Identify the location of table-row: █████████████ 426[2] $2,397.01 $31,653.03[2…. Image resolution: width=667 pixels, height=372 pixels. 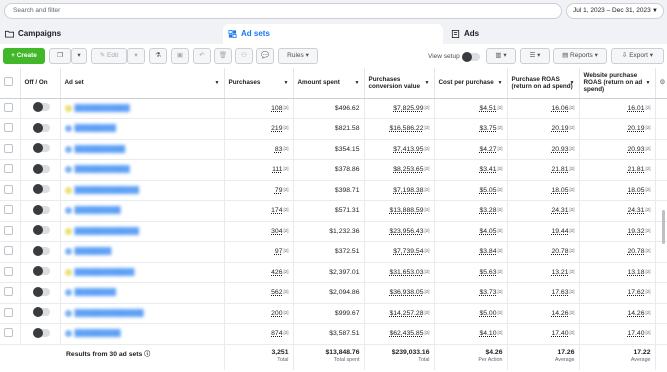
(333, 272).